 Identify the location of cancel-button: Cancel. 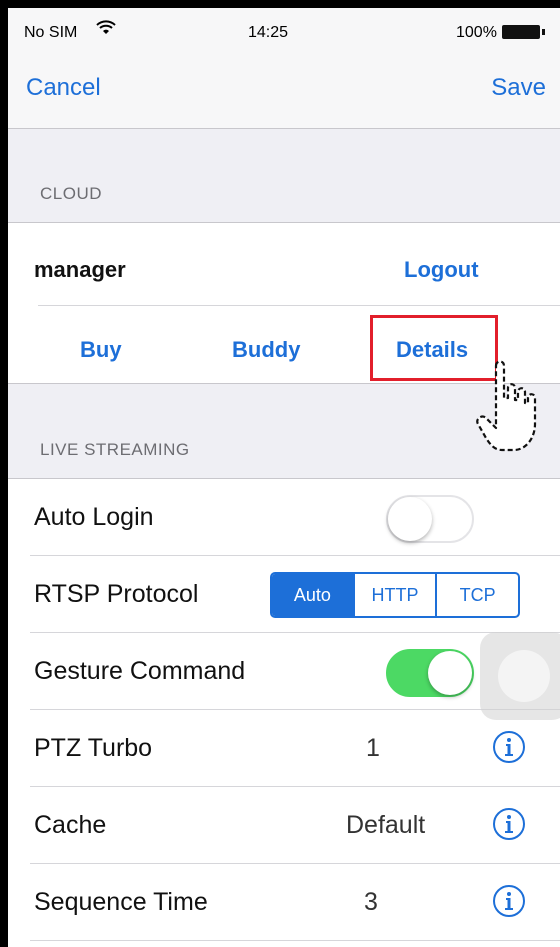
(63, 88).